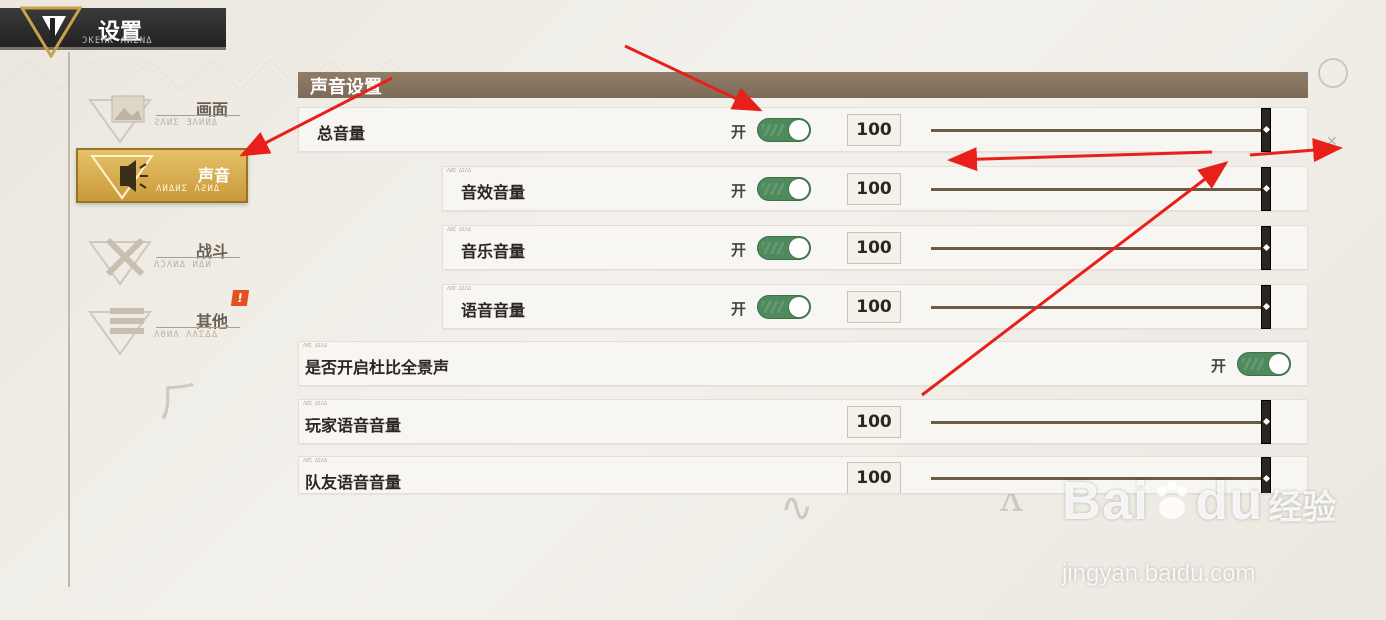  Describe the element at coordinates (1264, 364) in the screenshot. I see `dolby-atmos-toggle` at that location.